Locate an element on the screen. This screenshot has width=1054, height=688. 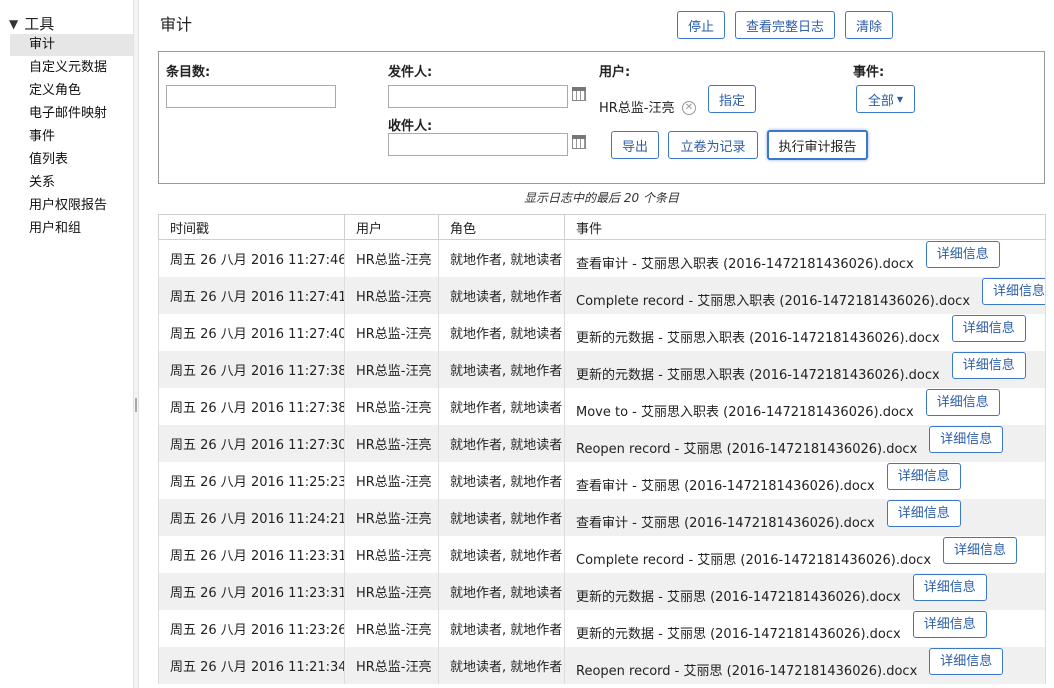
cell-timestamp: 周五 26 八月 2016 11:27:40 is located at coordinates (251, 332).